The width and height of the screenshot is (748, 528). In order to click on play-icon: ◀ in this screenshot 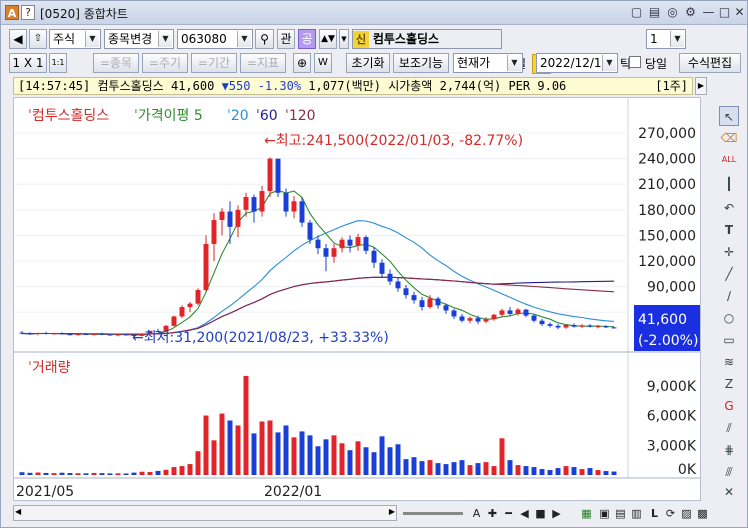, I will do `click(524, 513)`.